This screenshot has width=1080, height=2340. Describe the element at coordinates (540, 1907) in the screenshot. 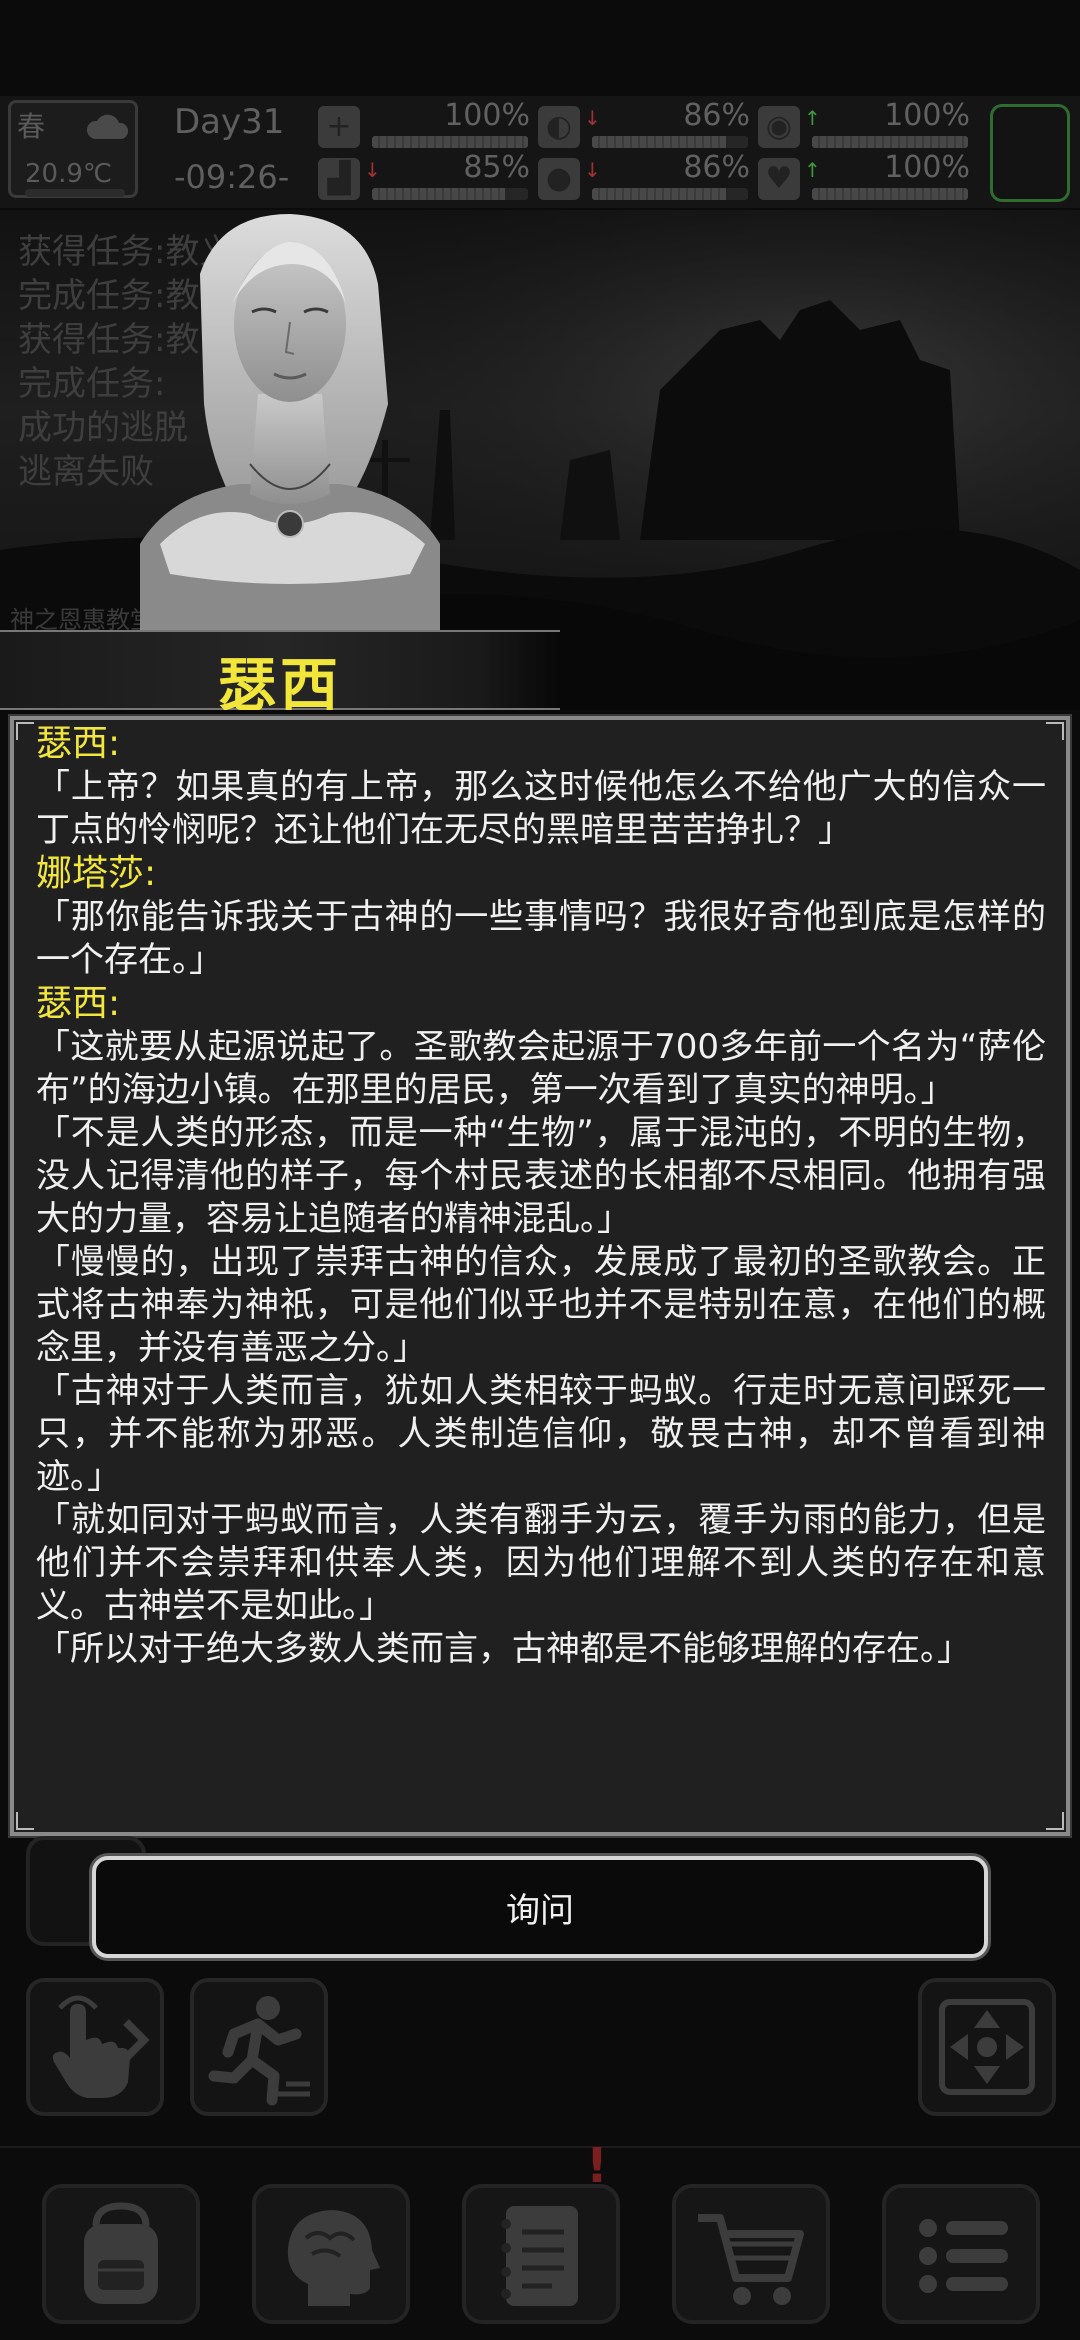

I see `ask-button: 询问` at that location.